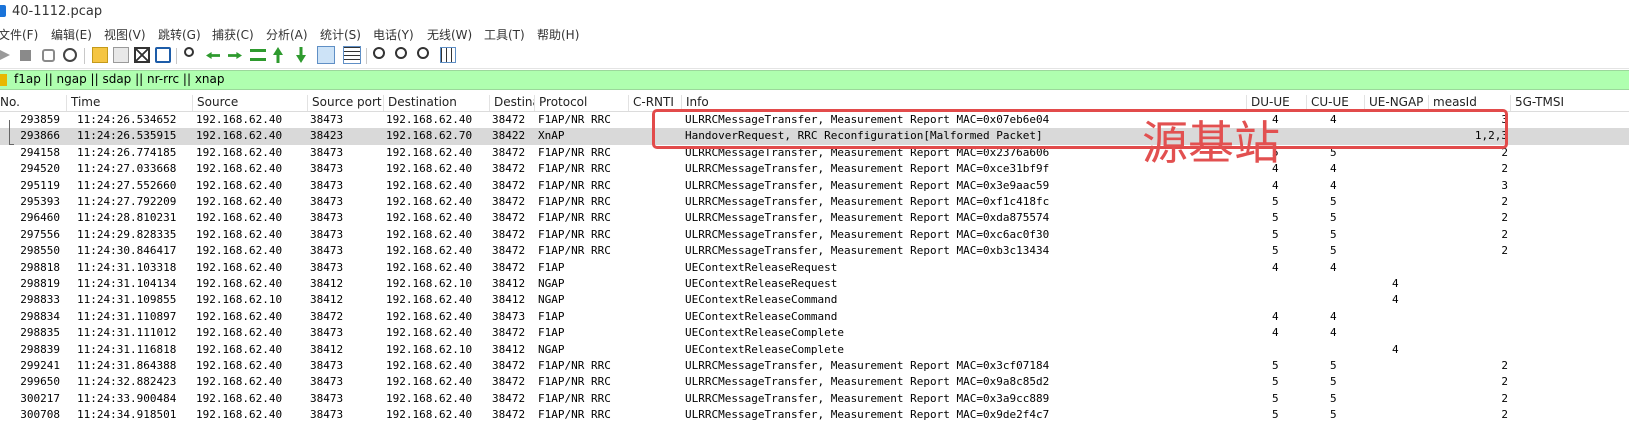 This screenshot has width=1629, height=435. I want to click on cell-no: 294520, so click(40, 169).